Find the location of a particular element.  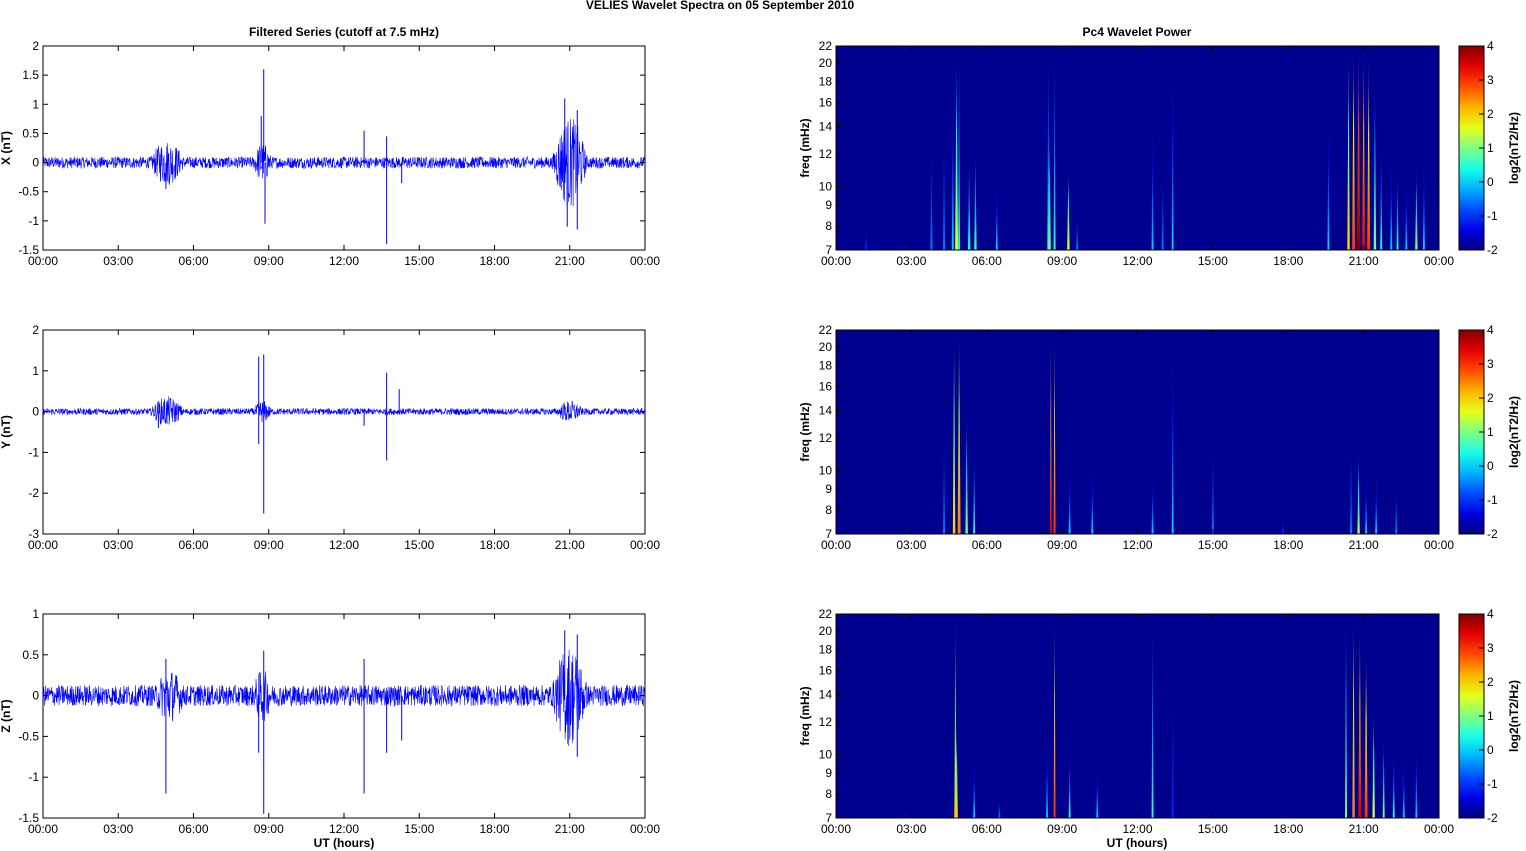

y-tick-label: 1.5 is located at coordinates (30, 75).